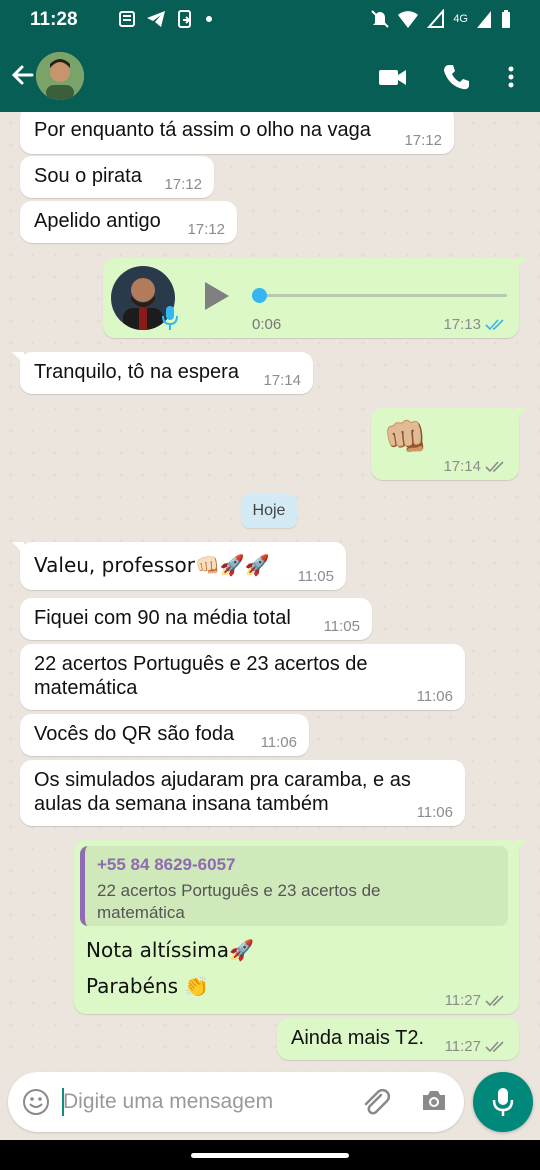  I want to click on message-text: Por enquanto tá assim o olho na vaga, so click(202, 130).